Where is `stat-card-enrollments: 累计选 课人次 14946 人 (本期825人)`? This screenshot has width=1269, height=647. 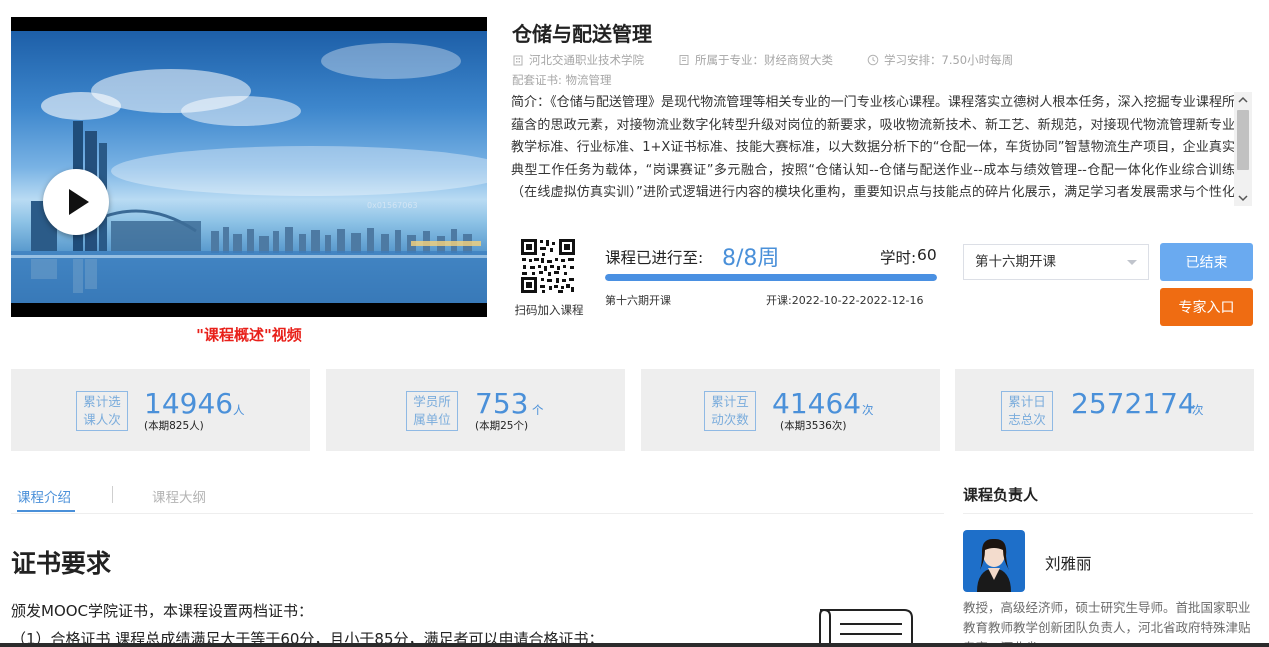
stat-card-enrollments: 累计选 课人次 14946 人 (本期825人) is located at coordinates (160, 410).